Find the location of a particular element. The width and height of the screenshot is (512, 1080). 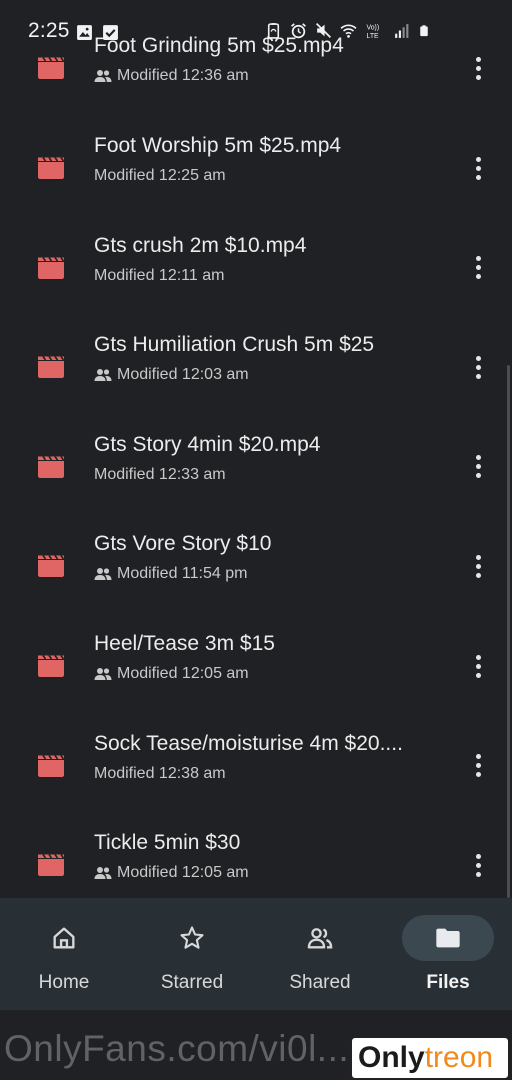

folder-icon is located at coordinates (448, 938).